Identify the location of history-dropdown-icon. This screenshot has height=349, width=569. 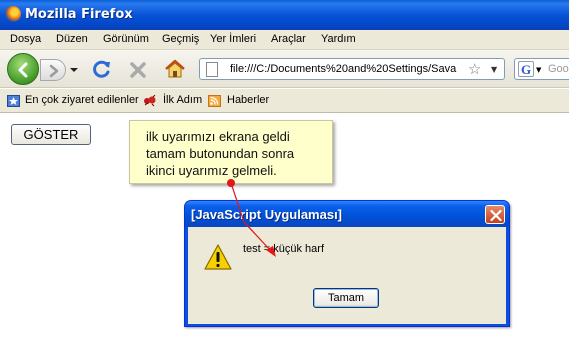
(74, 70).